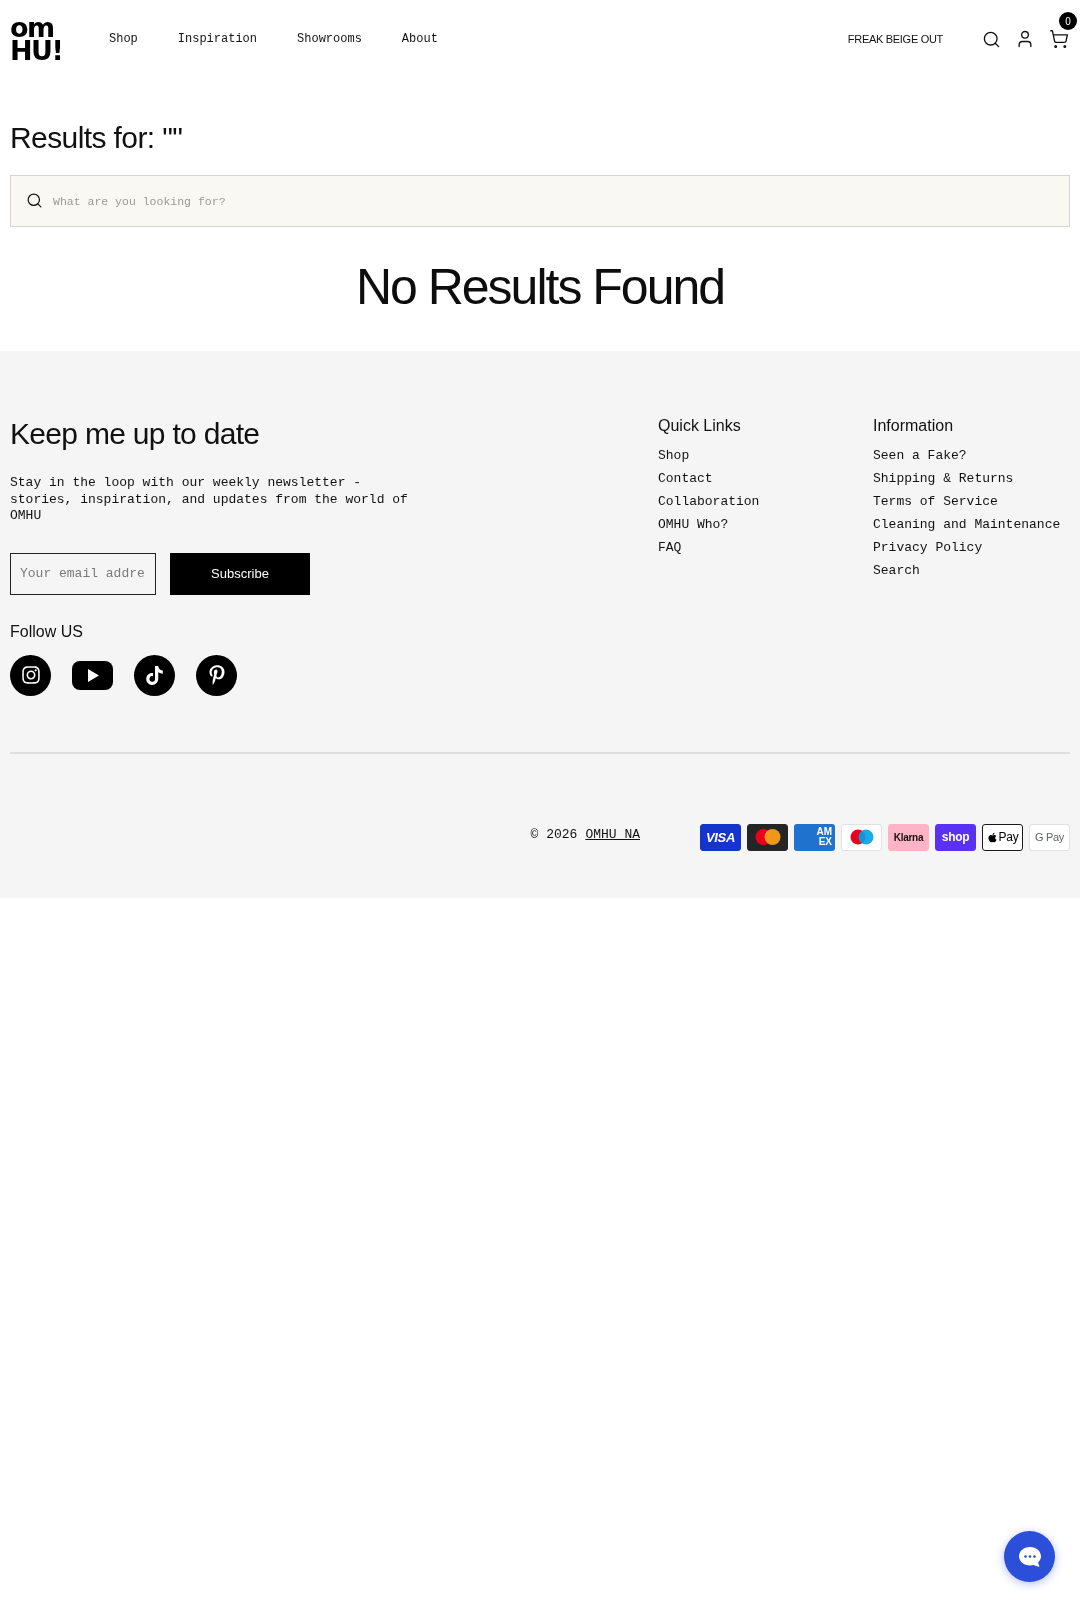 This screenshot has width=1080, height=1603. What do you see at coordinates (935, 501) in the screenshot?
I see `footer-link: Terms of Service` at bounding box center [935, 501].